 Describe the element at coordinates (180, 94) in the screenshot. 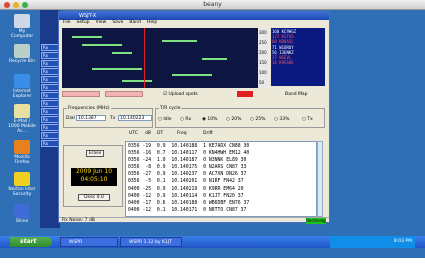

I see `upload-spots-checkbox: ☑ Upload spots` at that location.